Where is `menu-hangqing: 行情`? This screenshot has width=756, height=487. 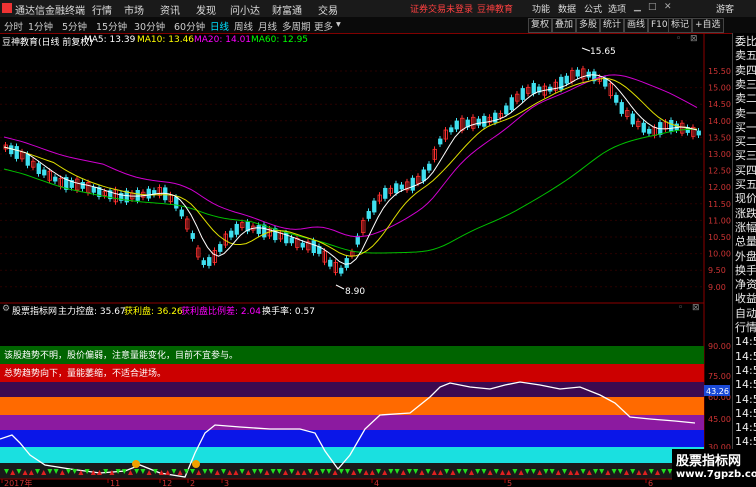 menu-hangqing: 行情 is located at coordinates (102, 9).